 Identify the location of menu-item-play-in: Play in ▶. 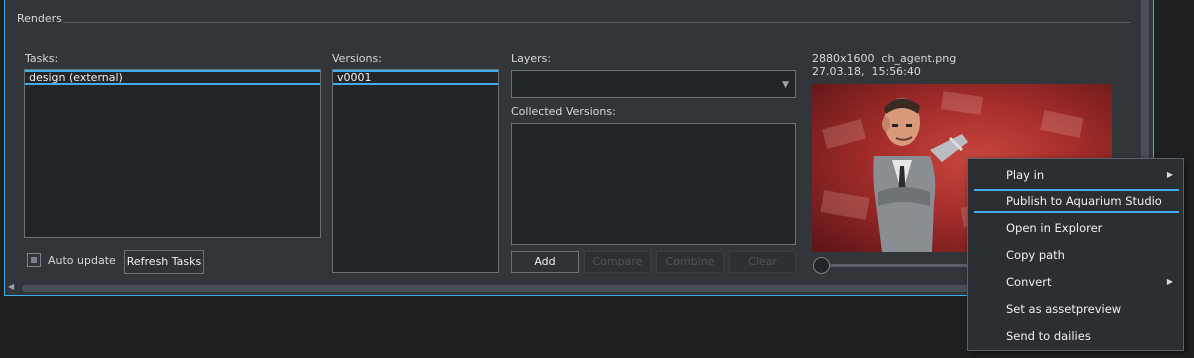
(1076, 175).